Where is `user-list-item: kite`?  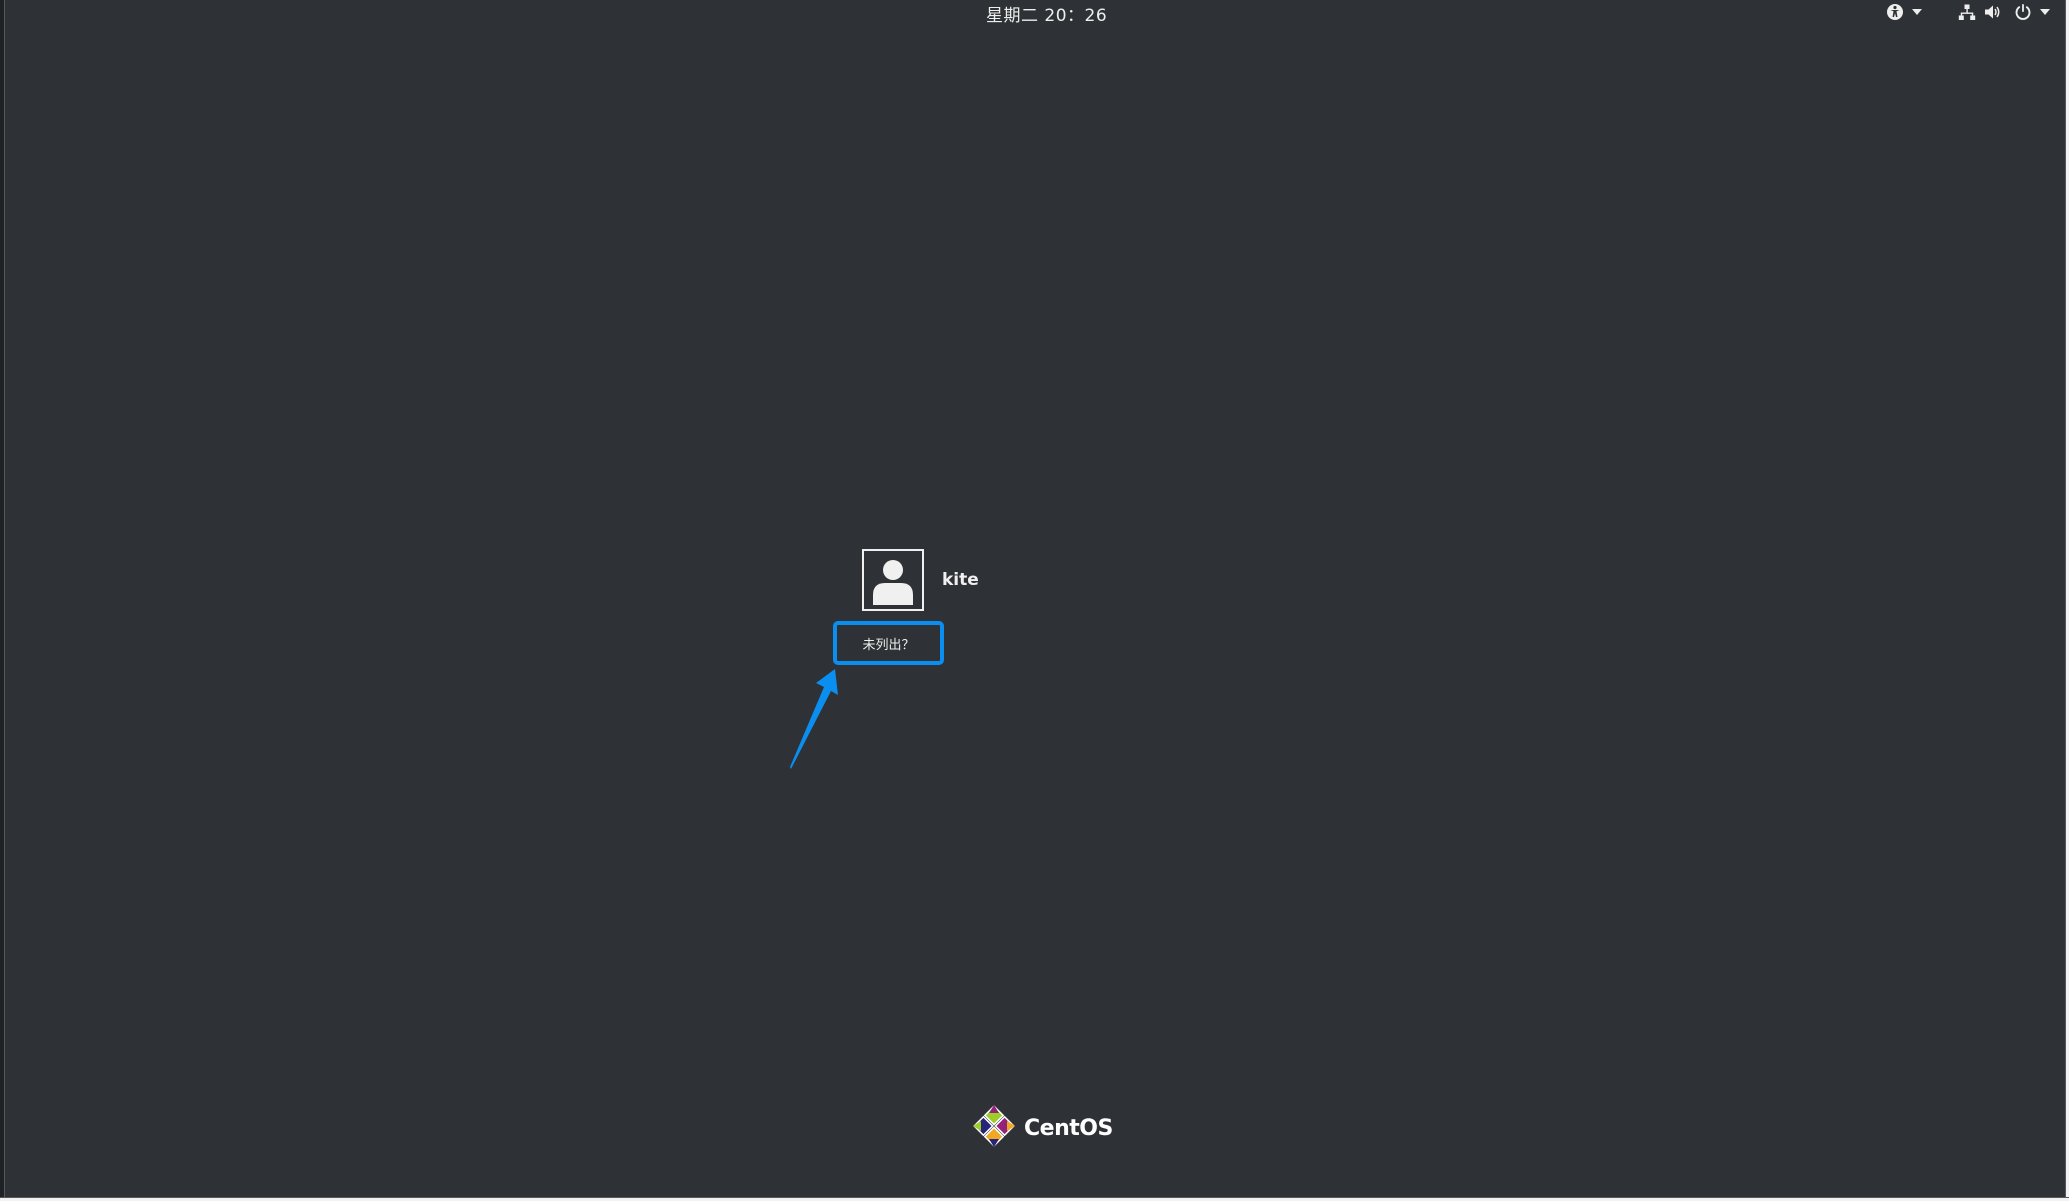
user-list-item: kite is located at coordinates (920, 580).